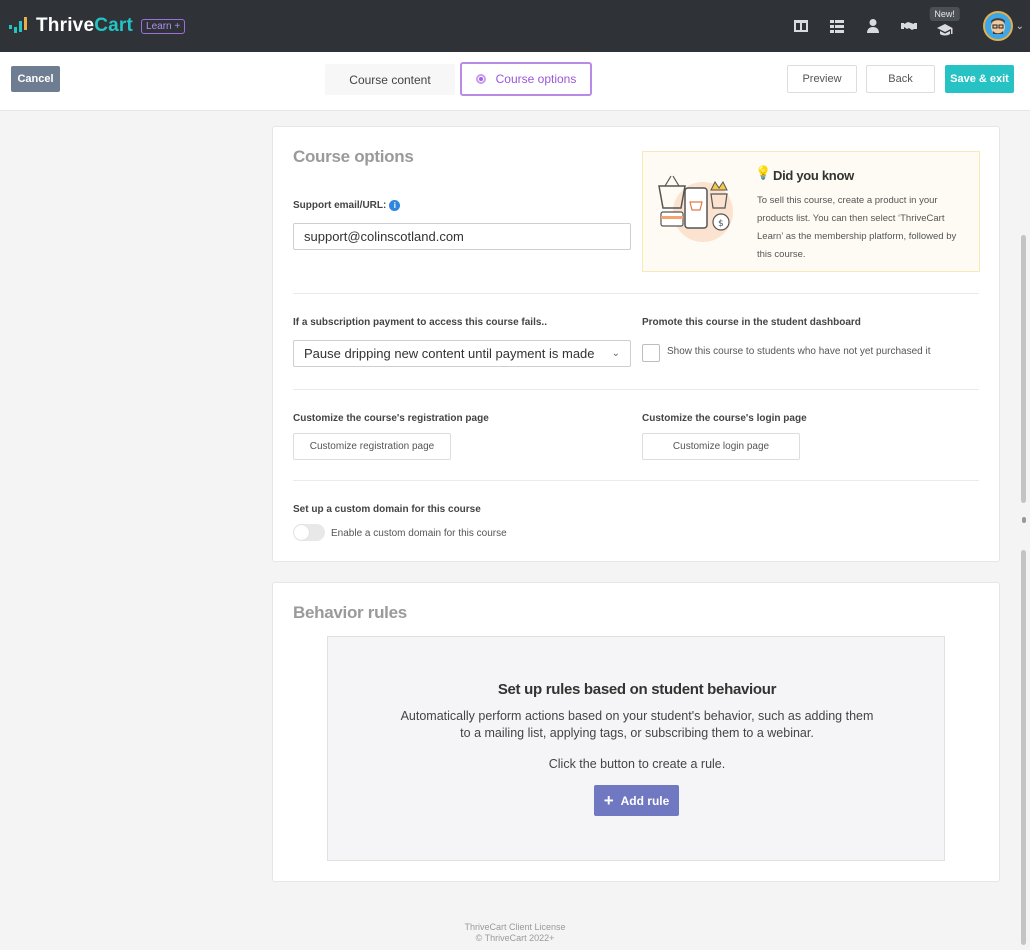  What do you see at coordinates (900, 79) in the screenshot?
I see `back-button: Back` at bounding box center [900, 79].